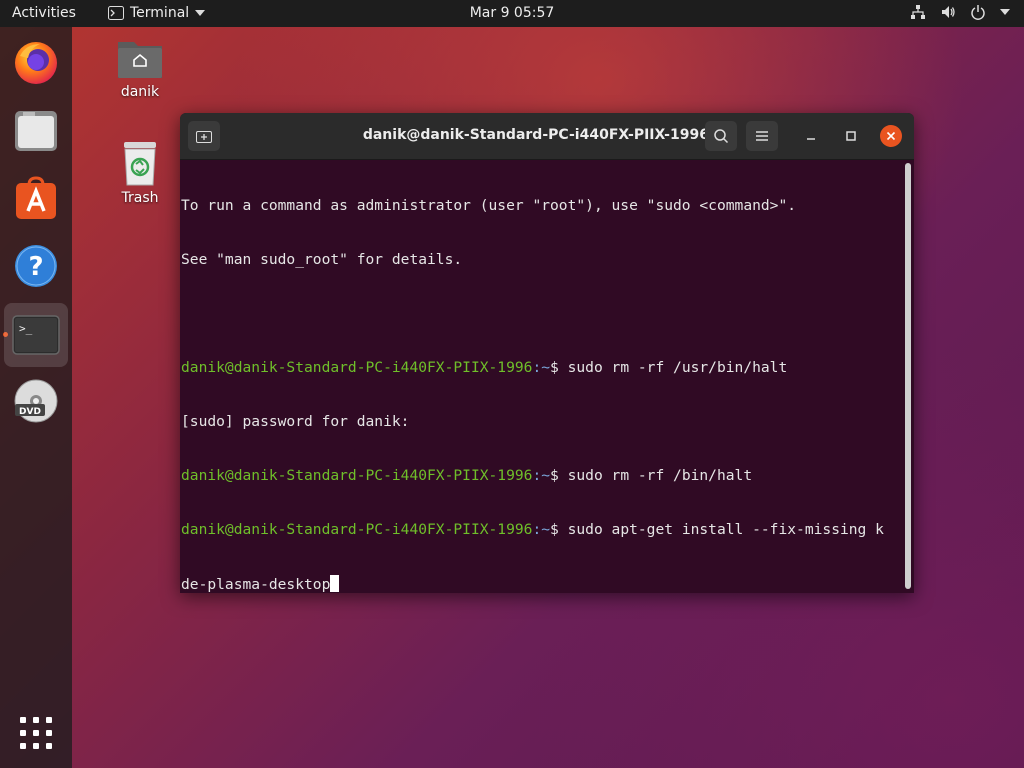  What do you see at coordinates (669, 367) in the screenshot?
I see `prompt-command: $ sudo rm -rf /usr/bin/halt` at bounding box center [669, 367].